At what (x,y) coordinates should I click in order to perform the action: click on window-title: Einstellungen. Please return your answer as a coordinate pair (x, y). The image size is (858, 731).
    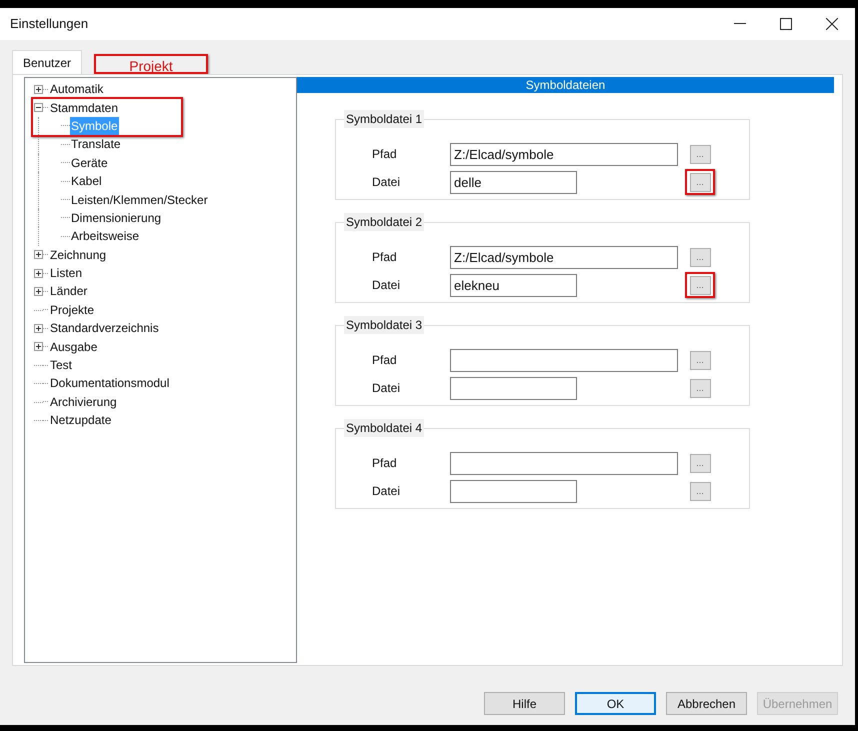
    Looking at the image, I should click on (49, 24).